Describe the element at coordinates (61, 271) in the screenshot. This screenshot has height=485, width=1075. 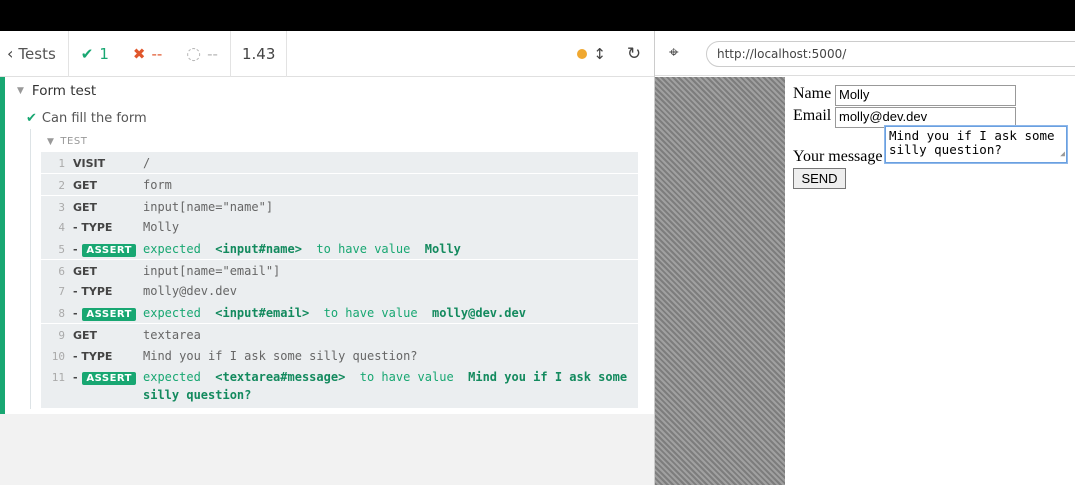
I see `command-number: 6` at that location.